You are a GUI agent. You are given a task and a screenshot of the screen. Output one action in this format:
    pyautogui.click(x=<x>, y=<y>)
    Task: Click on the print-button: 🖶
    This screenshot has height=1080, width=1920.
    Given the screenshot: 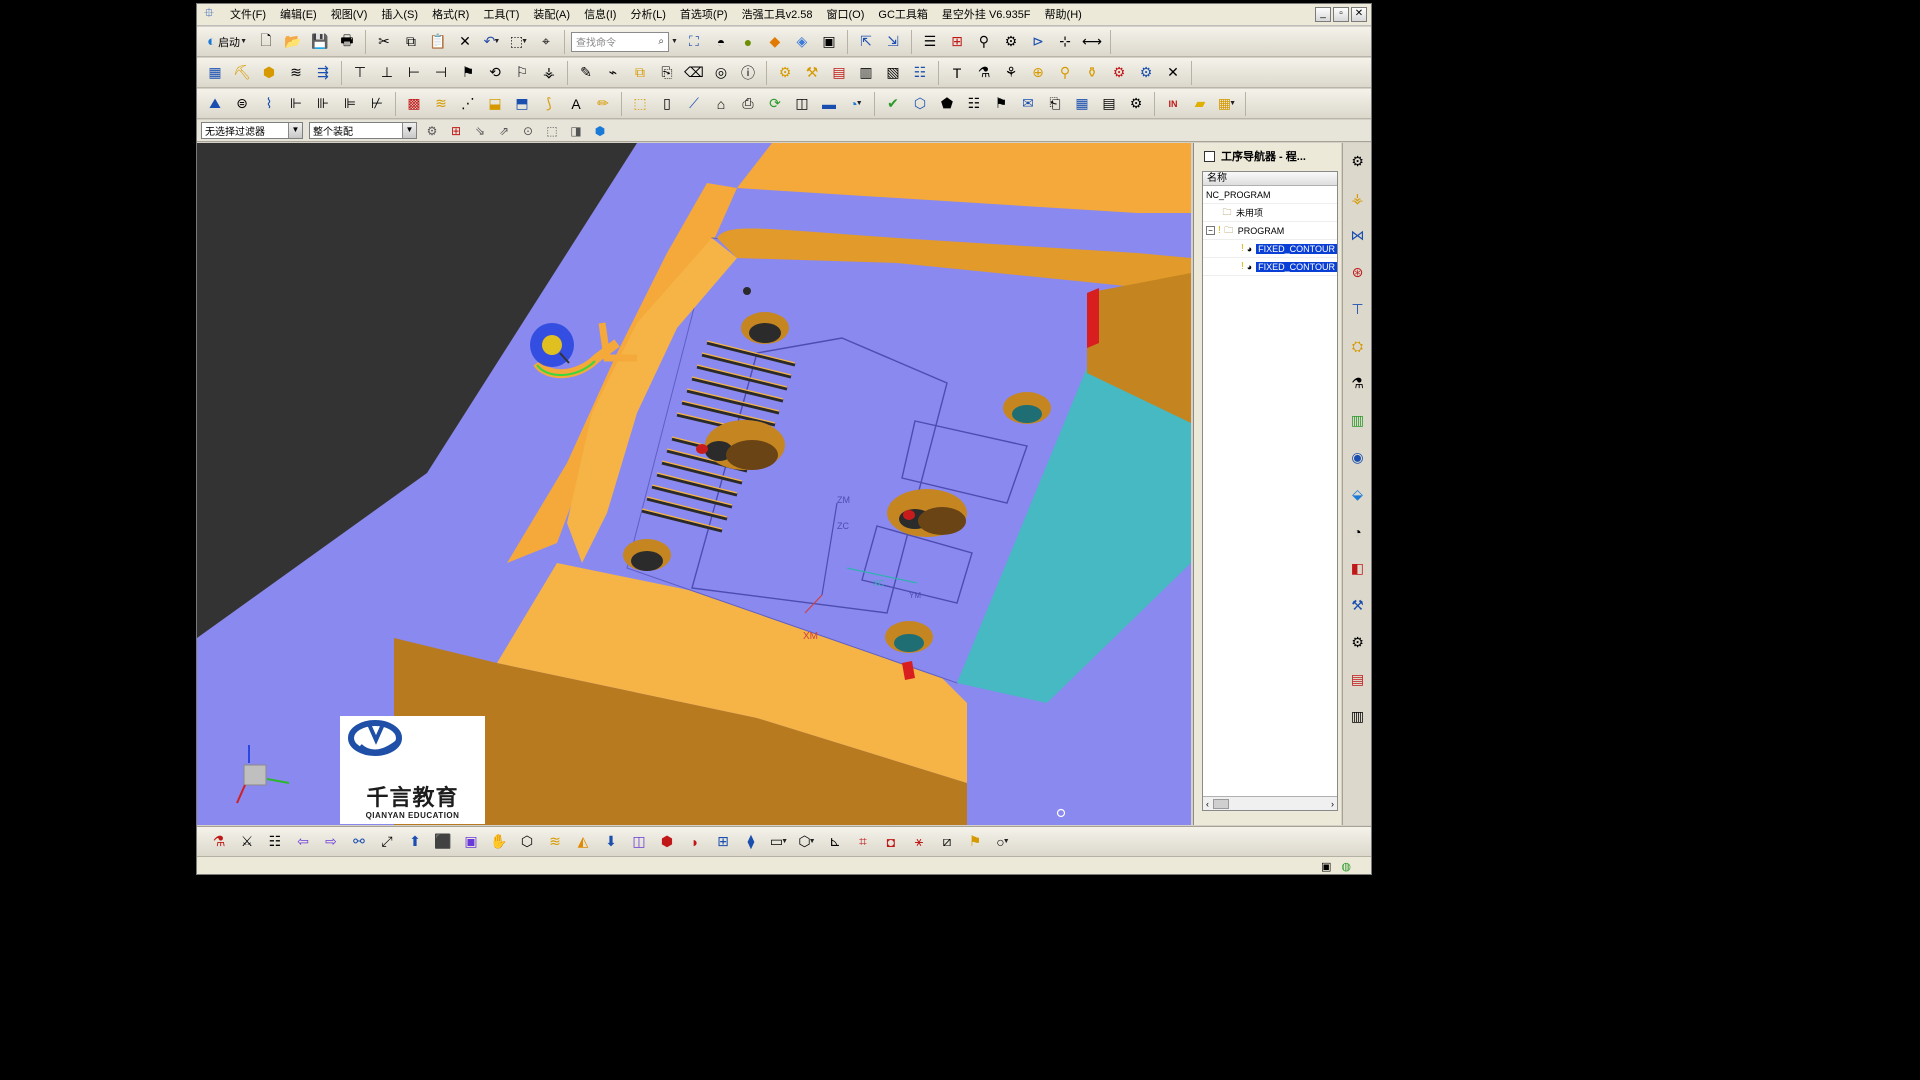 What is the action you would take?
    pyautogui.click(x=347, y=42)
    